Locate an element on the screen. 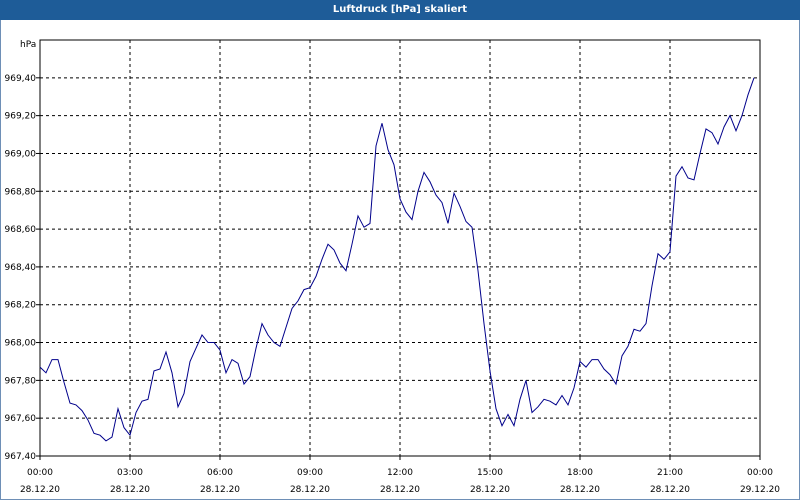 This screenshot has width=800, height=500. y-tick-label: 967,80 is located at coordinates (21, 381).